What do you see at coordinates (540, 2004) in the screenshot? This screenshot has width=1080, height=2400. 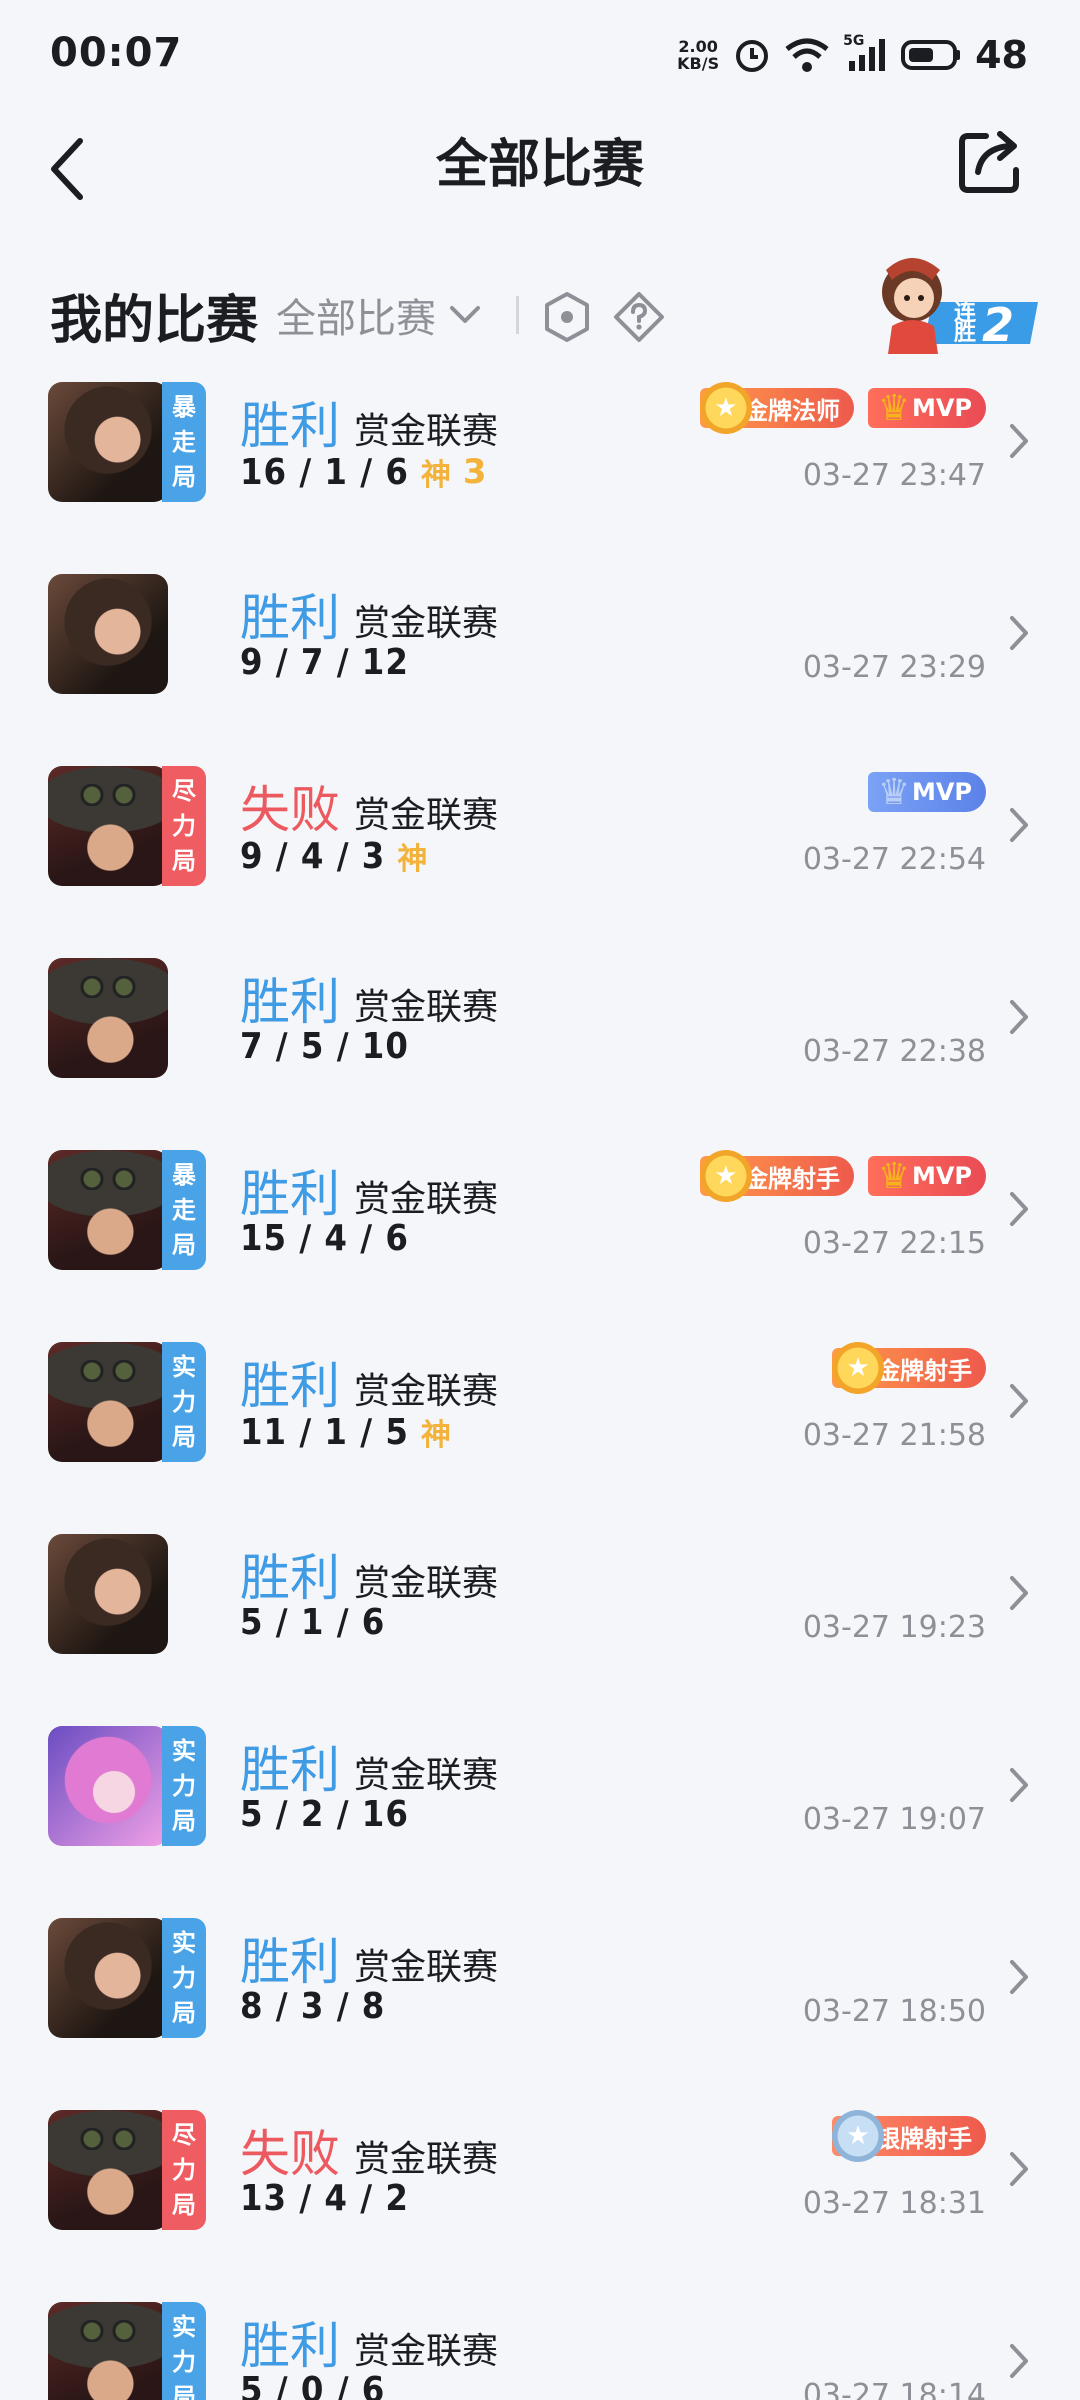 I see `match-row: 实力局胜利 赏金联赛 8 / 3 / 8 03-27 18:50` at bounding box center [540, 2004].